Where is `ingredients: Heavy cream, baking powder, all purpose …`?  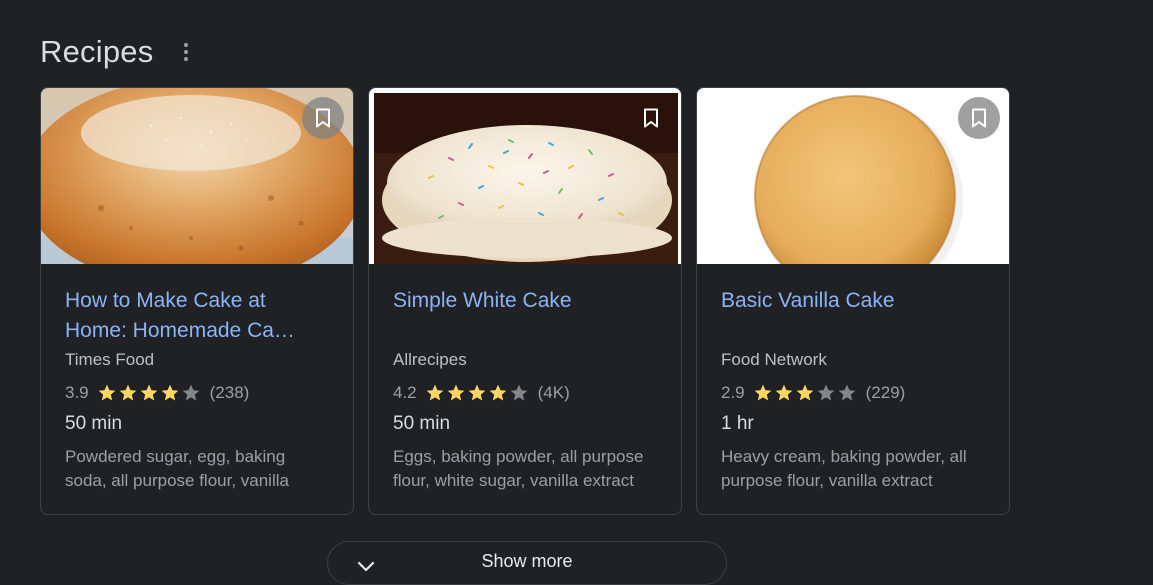
ingredients: Heavy cream, baking powder, all purpose … is located at coordinates (844, 468).